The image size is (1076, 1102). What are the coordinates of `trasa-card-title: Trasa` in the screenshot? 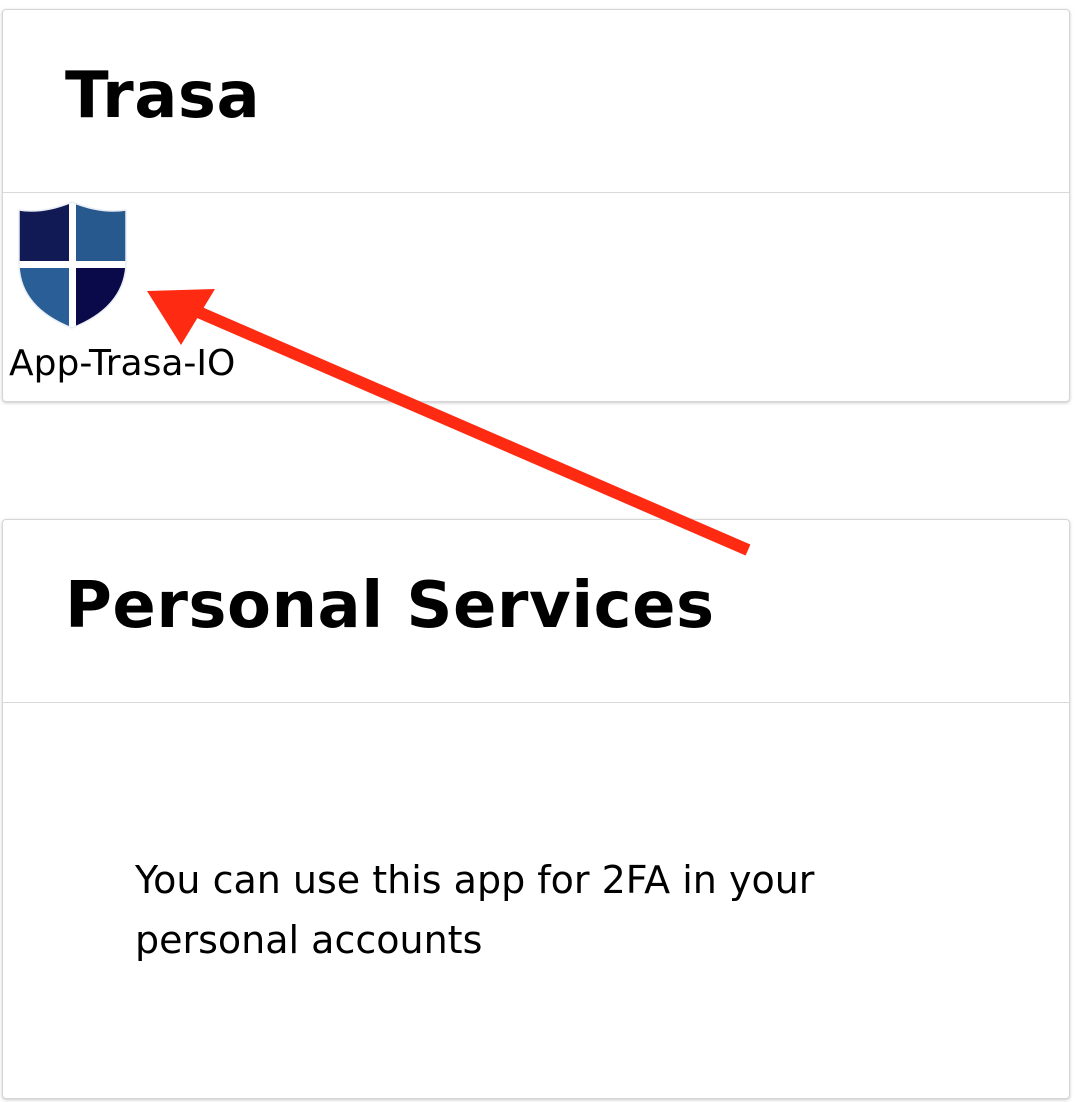 It's located at (163, 96).